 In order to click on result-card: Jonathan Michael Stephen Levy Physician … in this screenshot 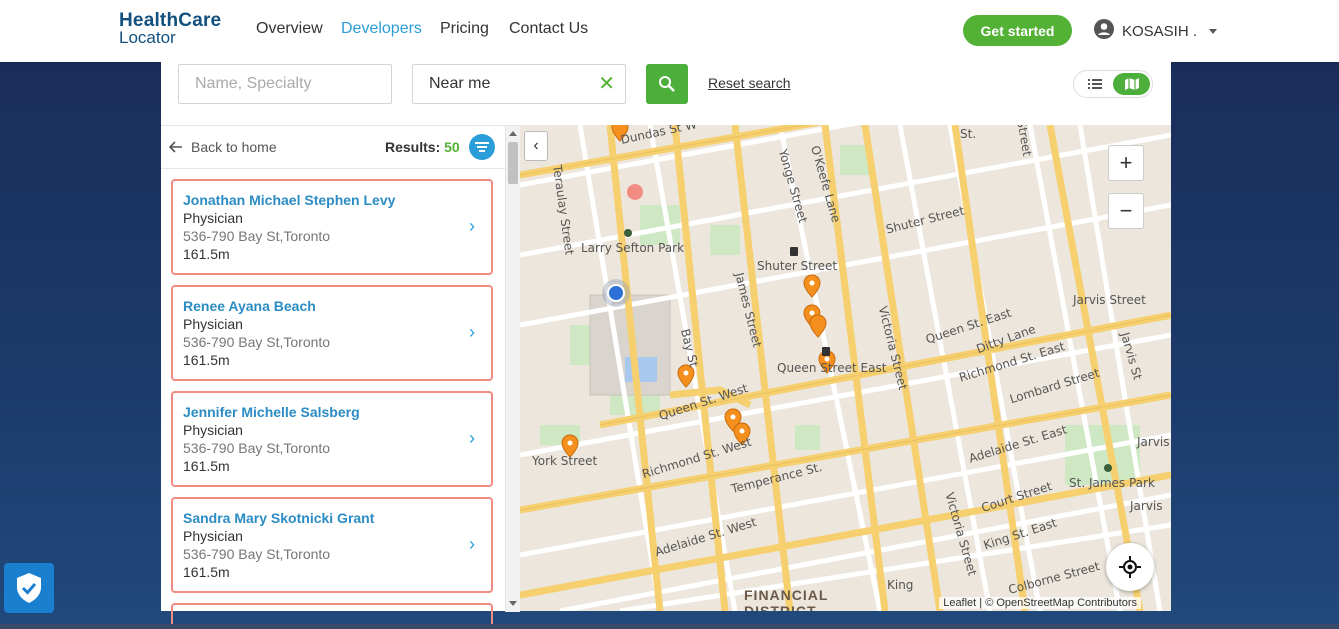, I will do `click(332, 227)`.